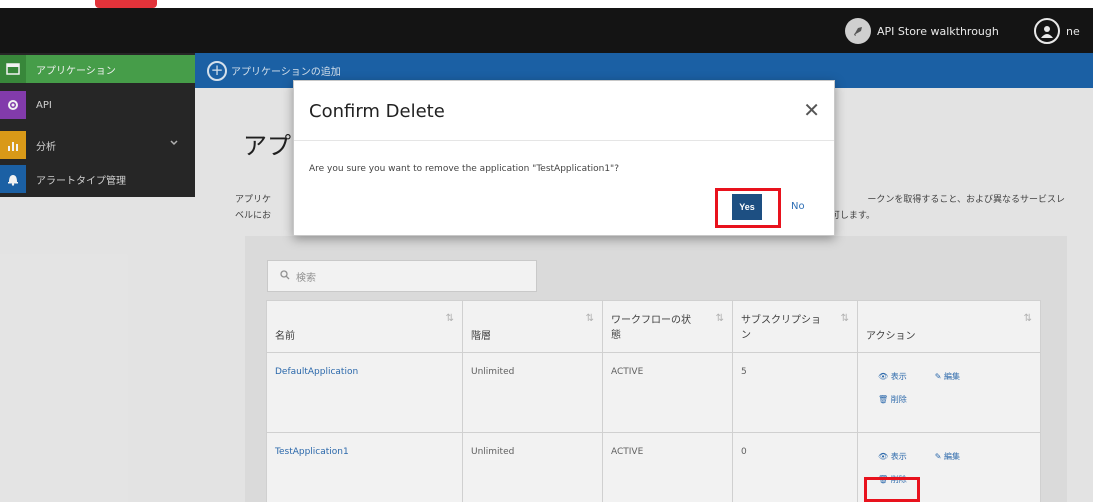 Image resolution: width=1093 pixels, height=502 pixels. What do you see at coordinates (1073, 31) in the screenshot?
I see `user-name: ne` at bounding box center [1073, 31].